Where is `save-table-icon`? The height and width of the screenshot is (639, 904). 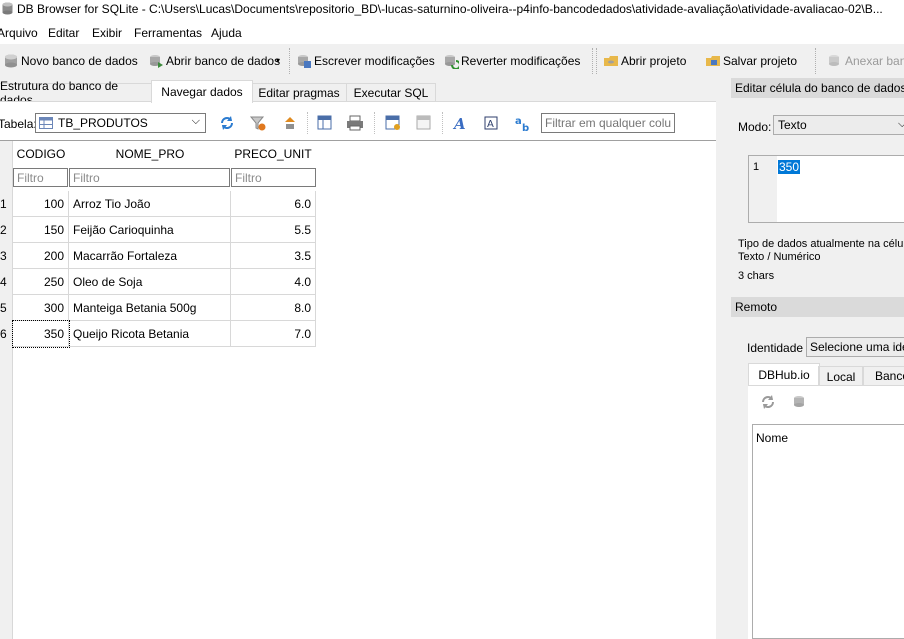
save-table-icon is located at coordinates (325, 123).